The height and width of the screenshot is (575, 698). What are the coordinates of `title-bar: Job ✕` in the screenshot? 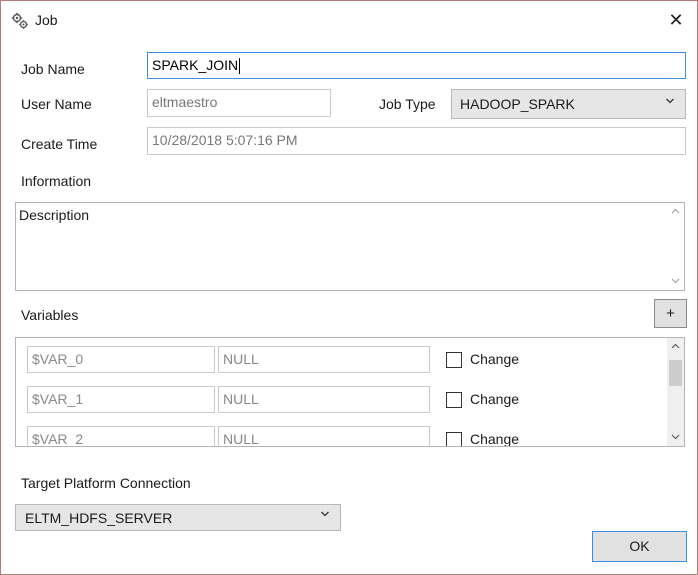 It's located at (349, 20).